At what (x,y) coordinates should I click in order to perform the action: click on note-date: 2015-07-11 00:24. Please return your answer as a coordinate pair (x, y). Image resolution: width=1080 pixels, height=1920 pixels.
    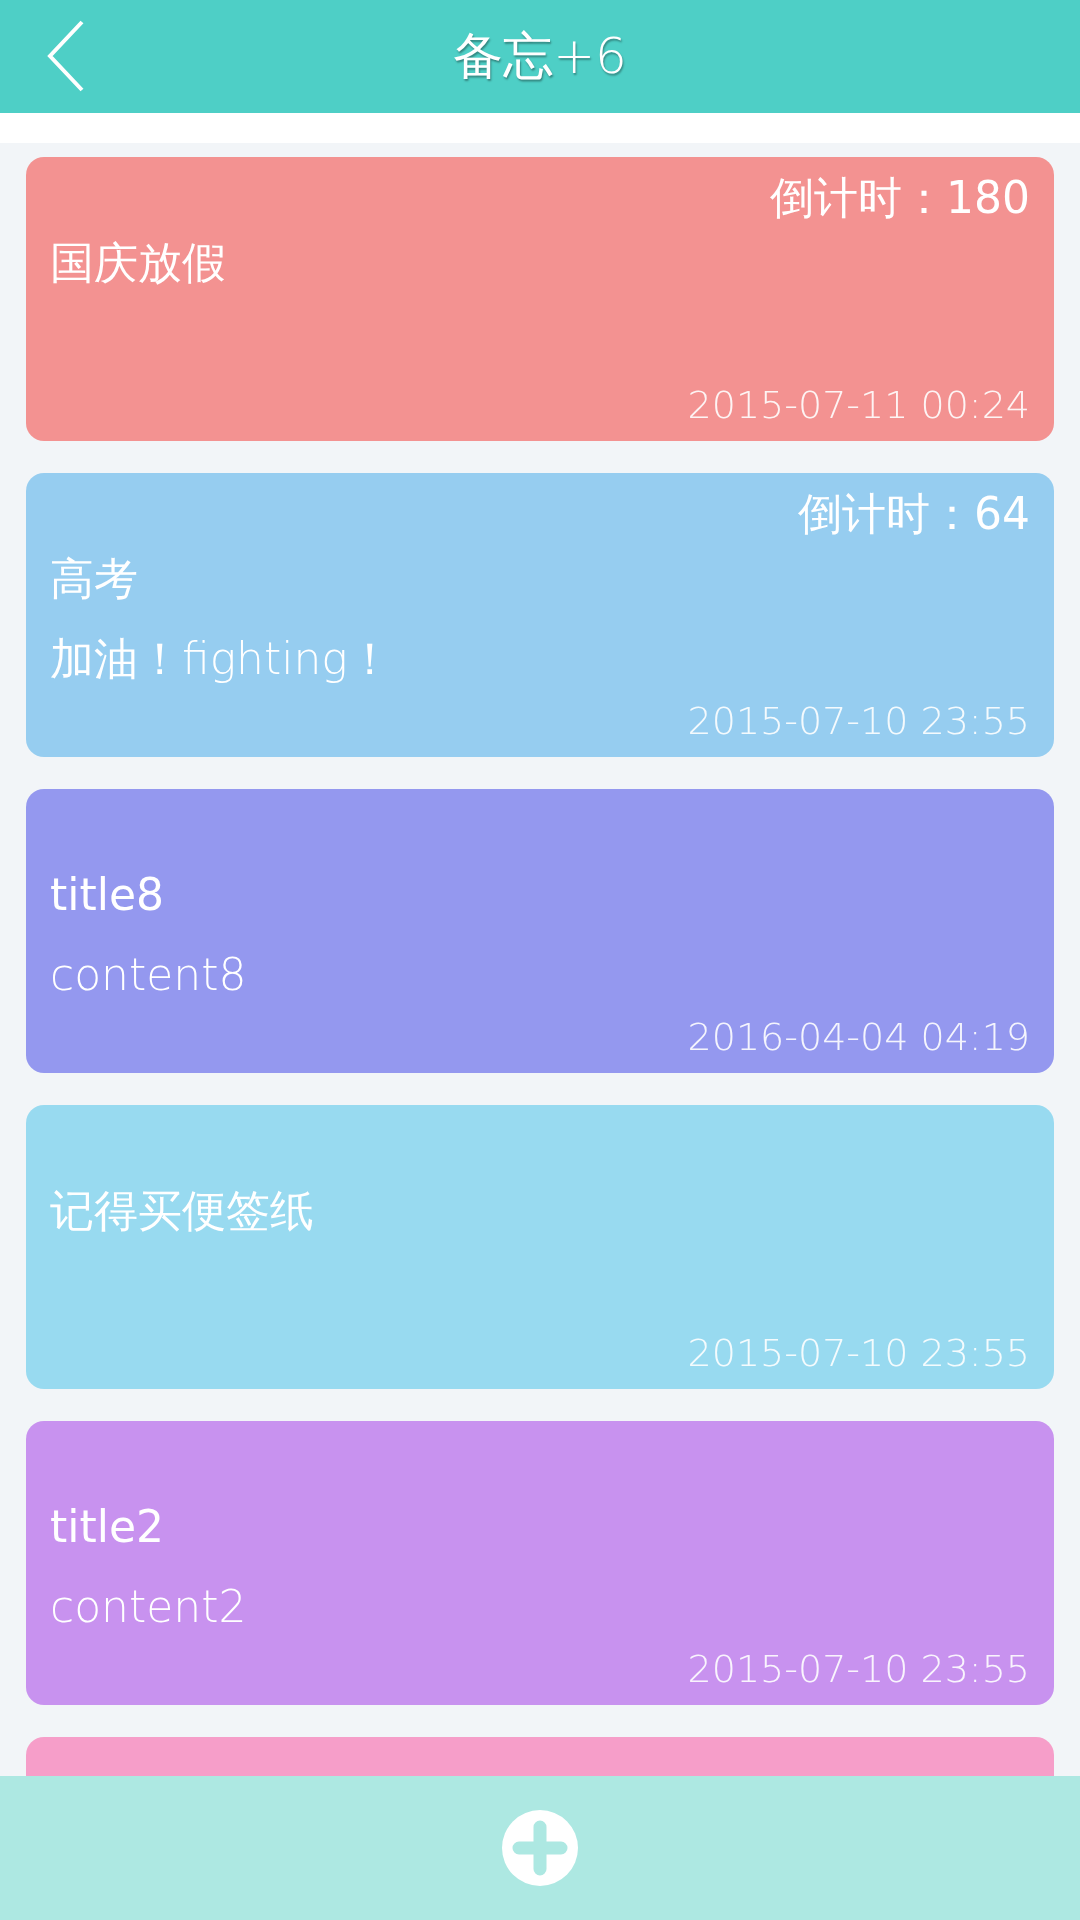
    Looking at the image, I should click on (858, 405).